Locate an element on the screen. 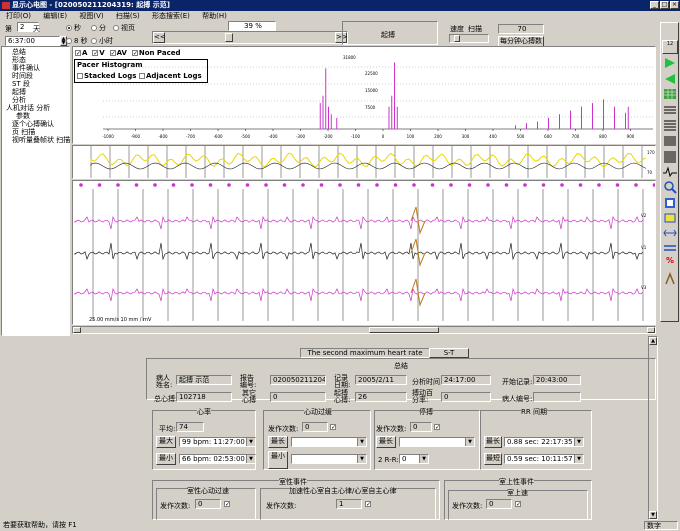 This screenshot has width=680, height=531. measure-icon is located at coordinates (670, 233).